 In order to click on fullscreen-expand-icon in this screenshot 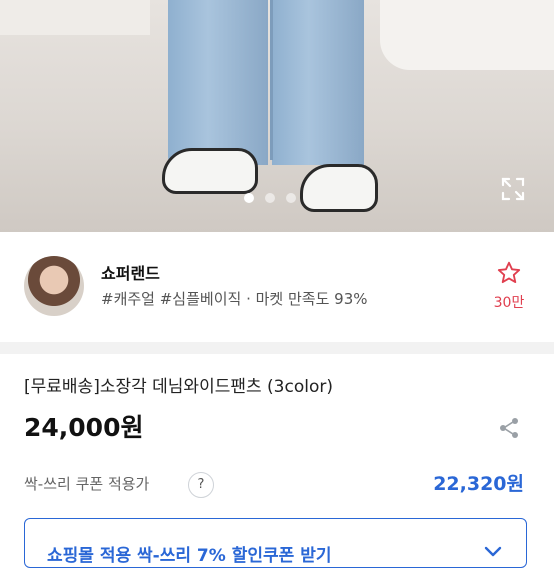, I will do `click(513, 189)`.